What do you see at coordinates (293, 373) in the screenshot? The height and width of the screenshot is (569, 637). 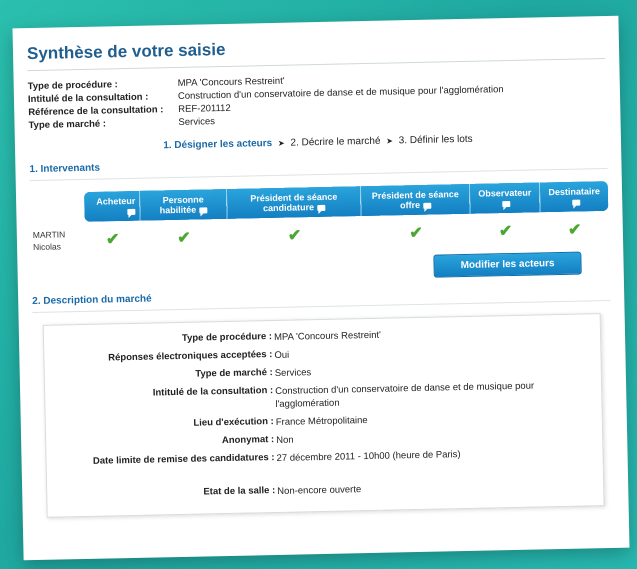 I see `desc-value-market-type: Services` at bounding box center [293, 373].